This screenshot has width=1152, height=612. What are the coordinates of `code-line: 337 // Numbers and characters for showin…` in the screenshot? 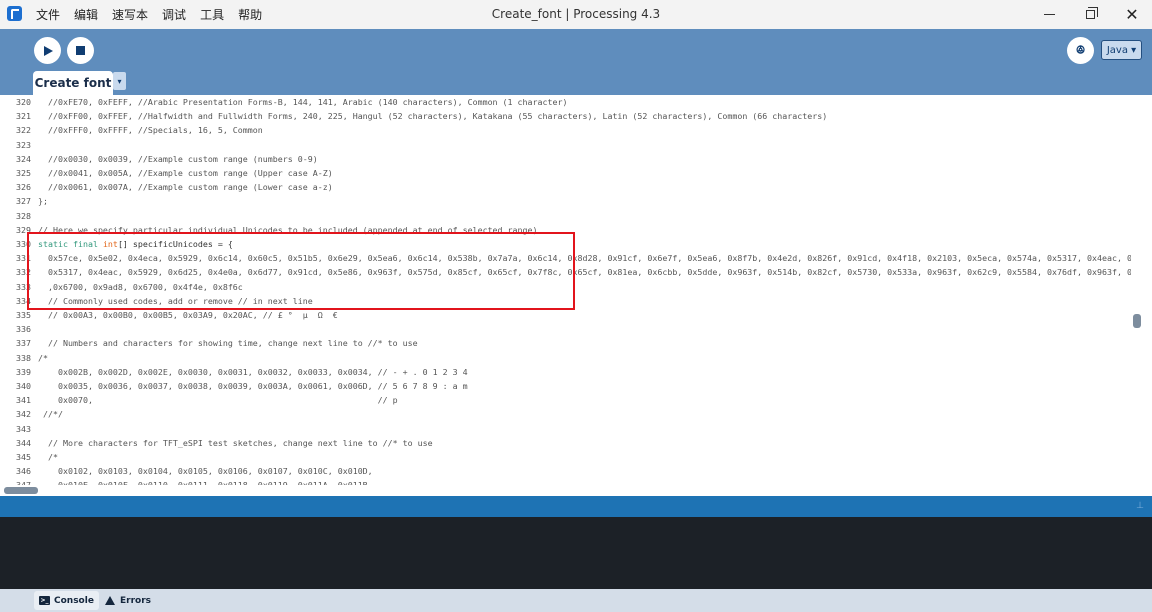 It's located at (565, 343).